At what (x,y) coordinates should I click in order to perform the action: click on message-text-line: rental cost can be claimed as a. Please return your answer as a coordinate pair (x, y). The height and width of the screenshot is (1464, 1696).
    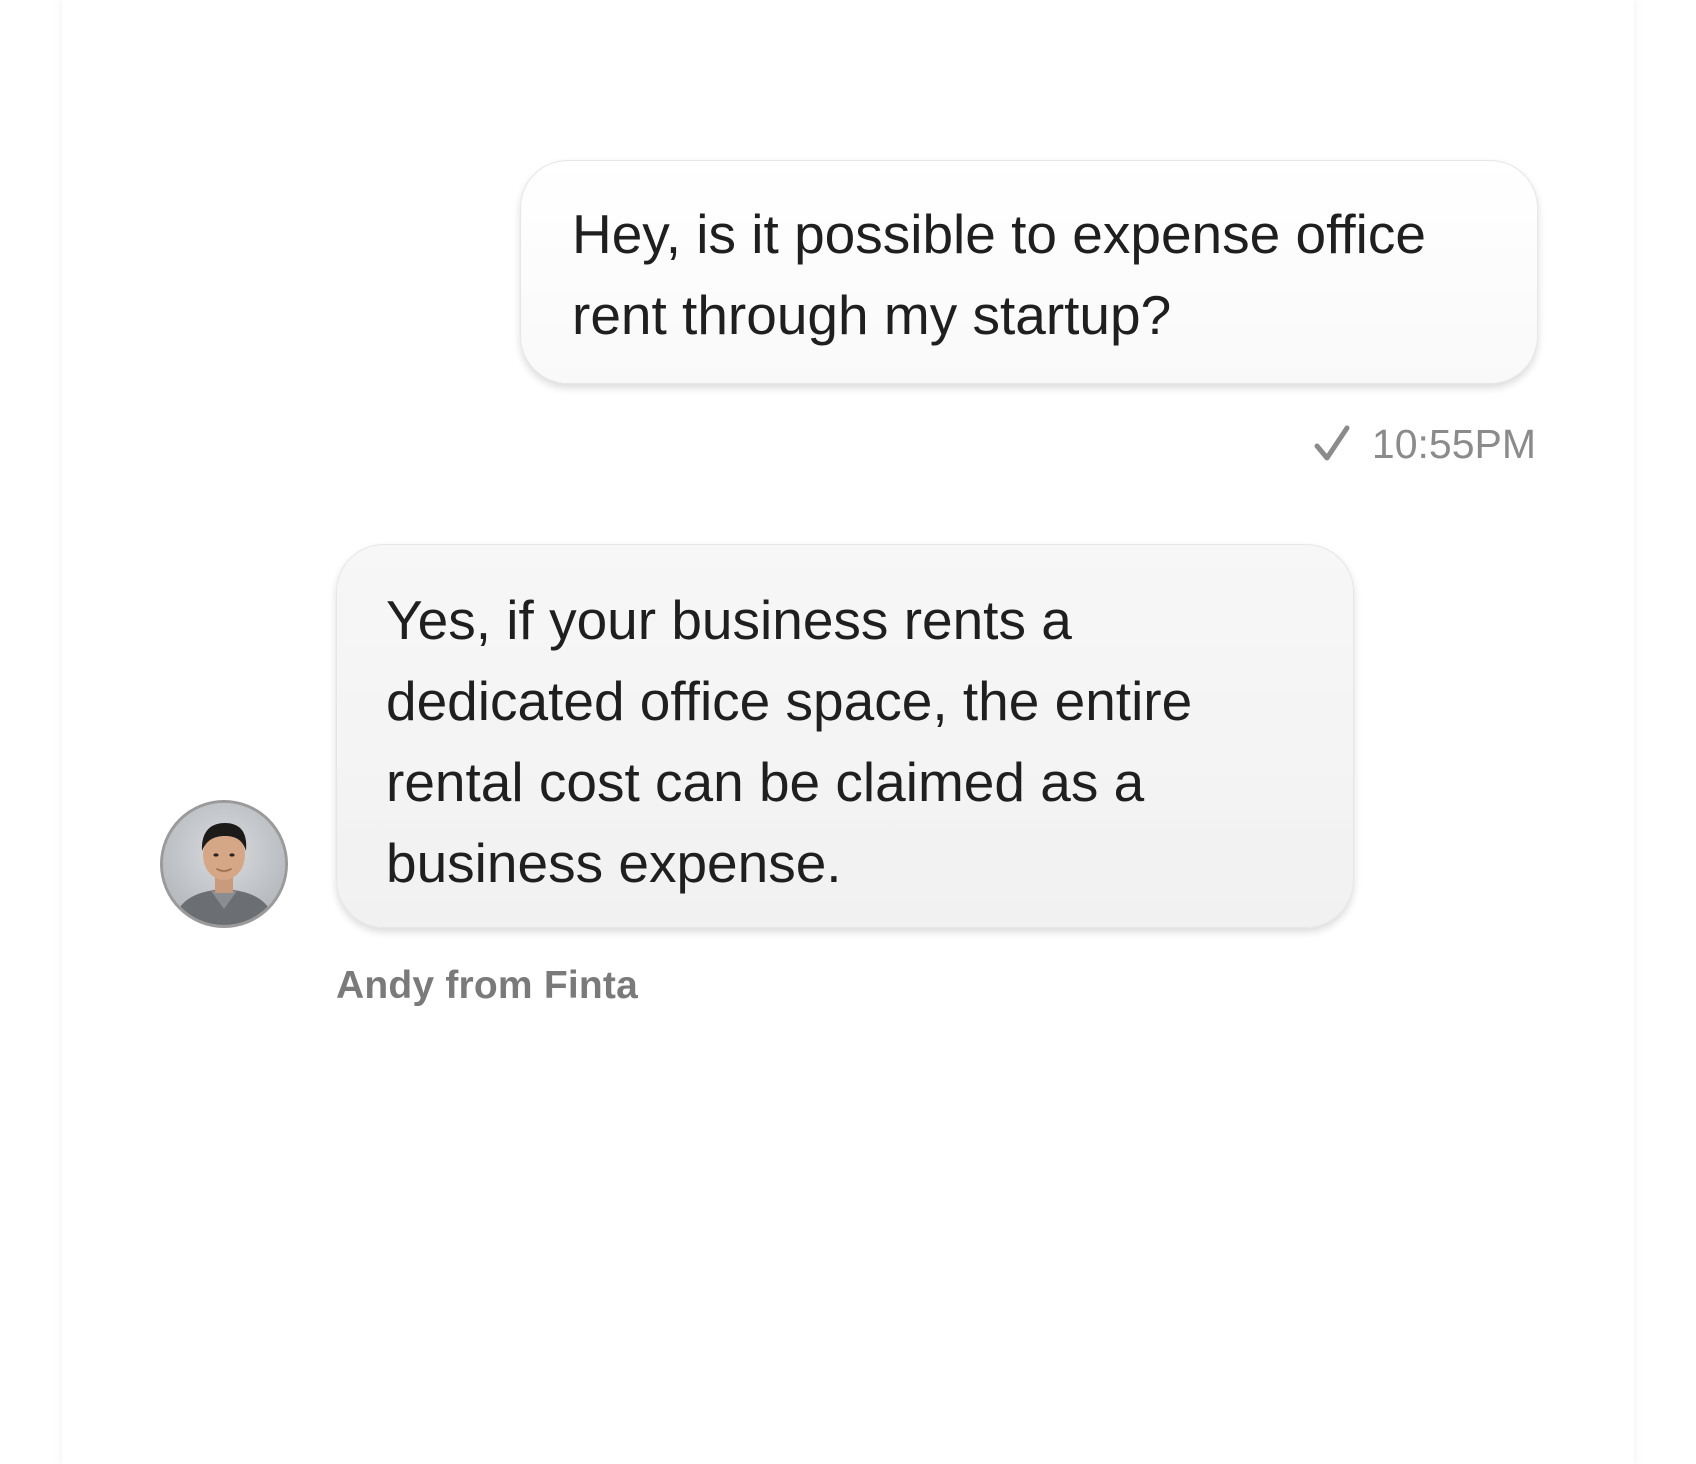
    Looking at the image, I should click on (765, 782).